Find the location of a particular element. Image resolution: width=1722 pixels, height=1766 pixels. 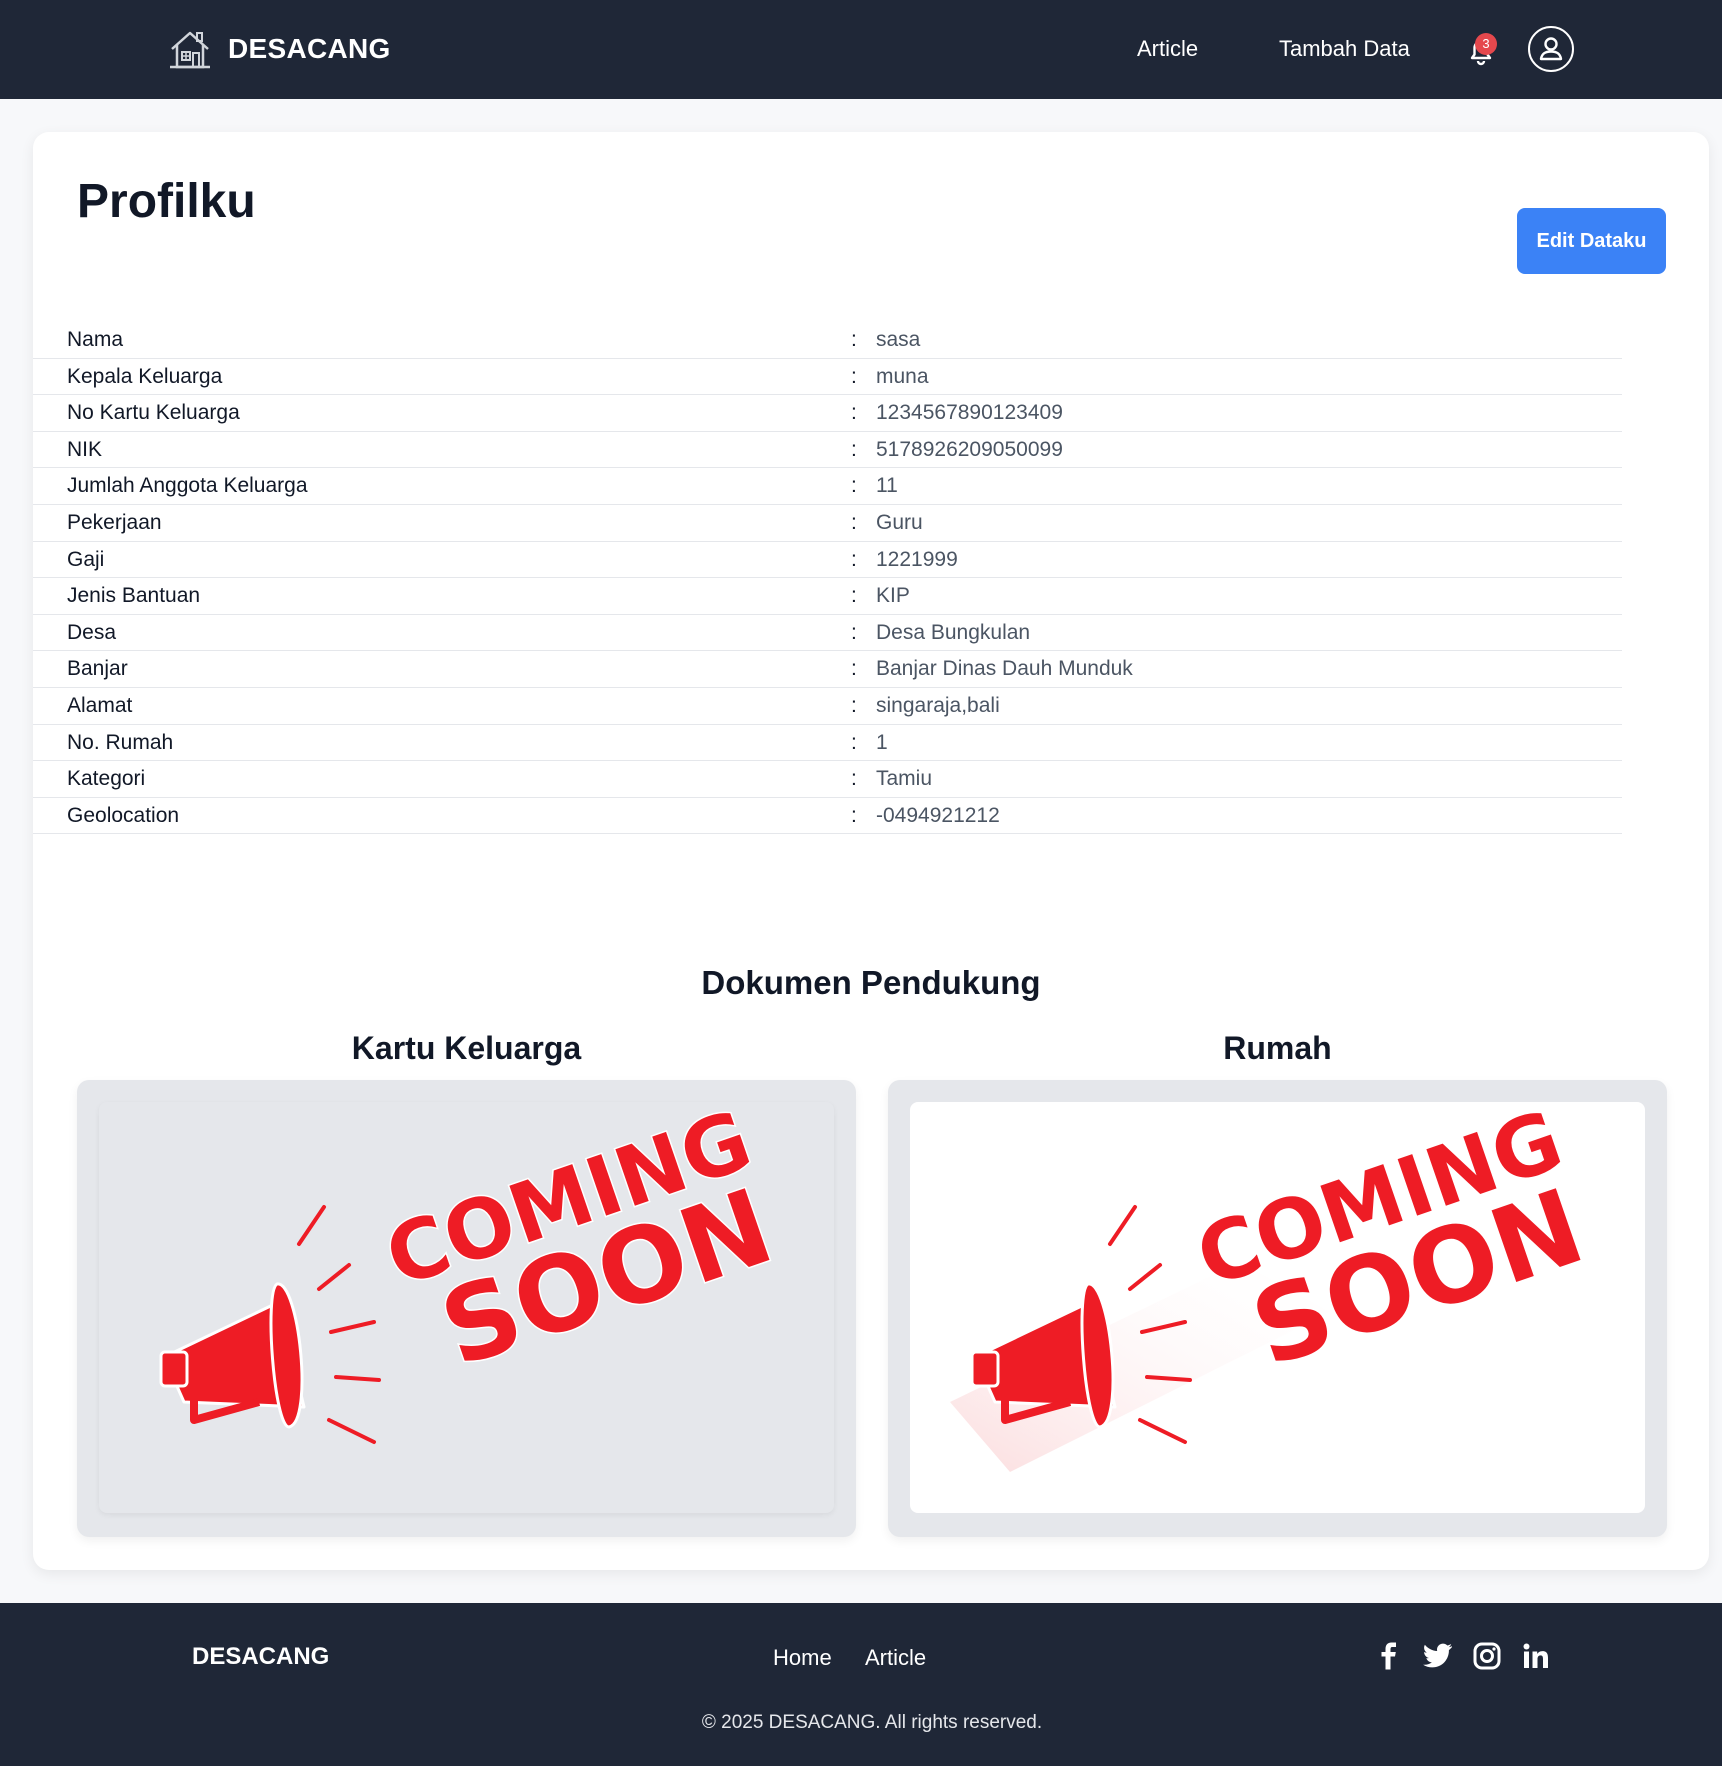

field-label: Alamat is located at coordinates (100, 705).